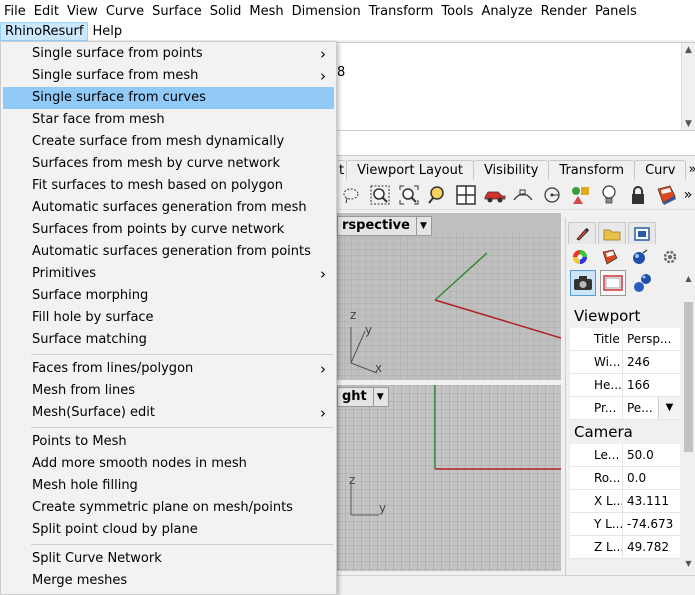 The height and width of the screenshot is (595, 695). What do you see at coordinates (516, 143) in the screenshot?
I see `command-input` at bounding box center [516, 143].